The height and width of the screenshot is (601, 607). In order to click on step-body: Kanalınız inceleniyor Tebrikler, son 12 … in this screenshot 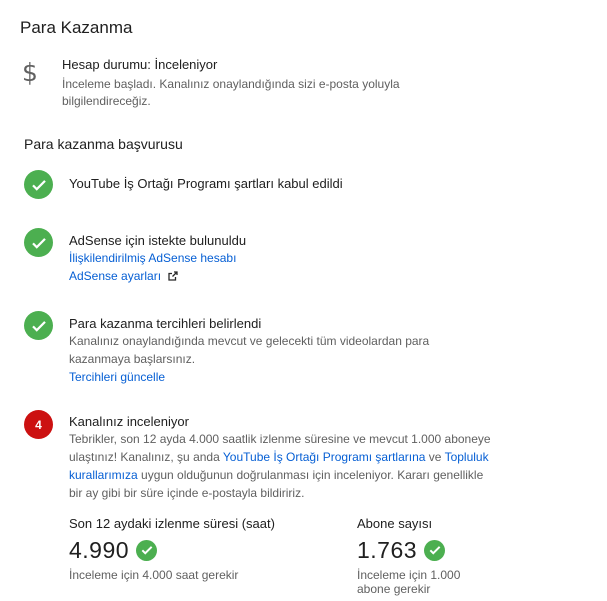, I will do `click(284, 458)`.